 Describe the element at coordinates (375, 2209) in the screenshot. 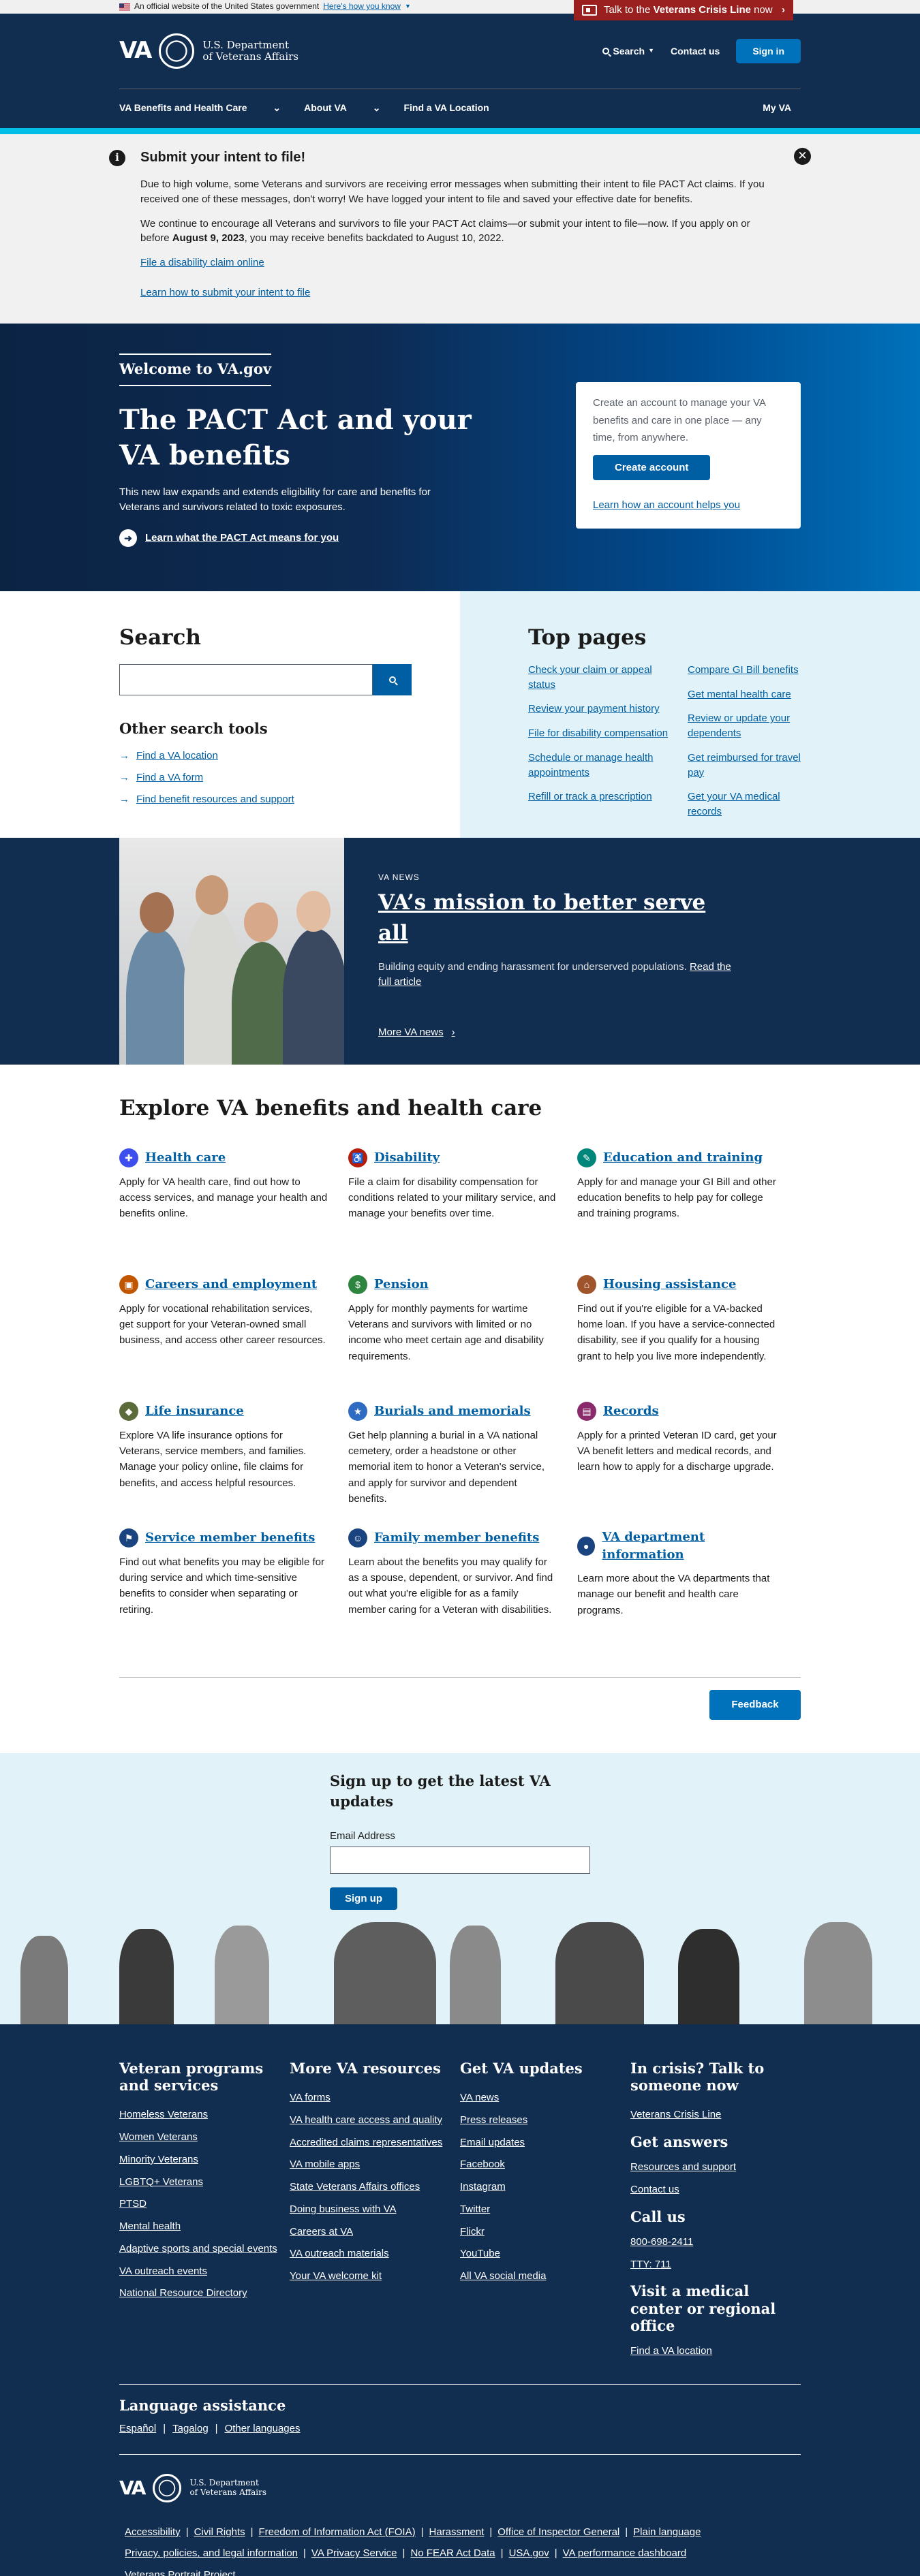

I see `footer-link: Doing business with VA` at that location.